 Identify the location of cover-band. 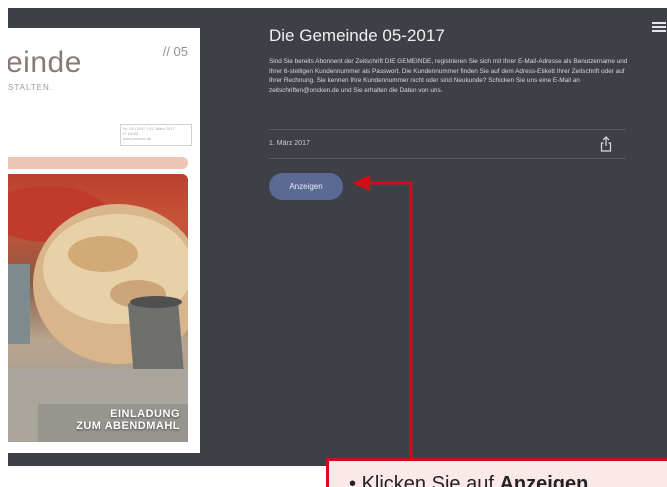
(98, 163).